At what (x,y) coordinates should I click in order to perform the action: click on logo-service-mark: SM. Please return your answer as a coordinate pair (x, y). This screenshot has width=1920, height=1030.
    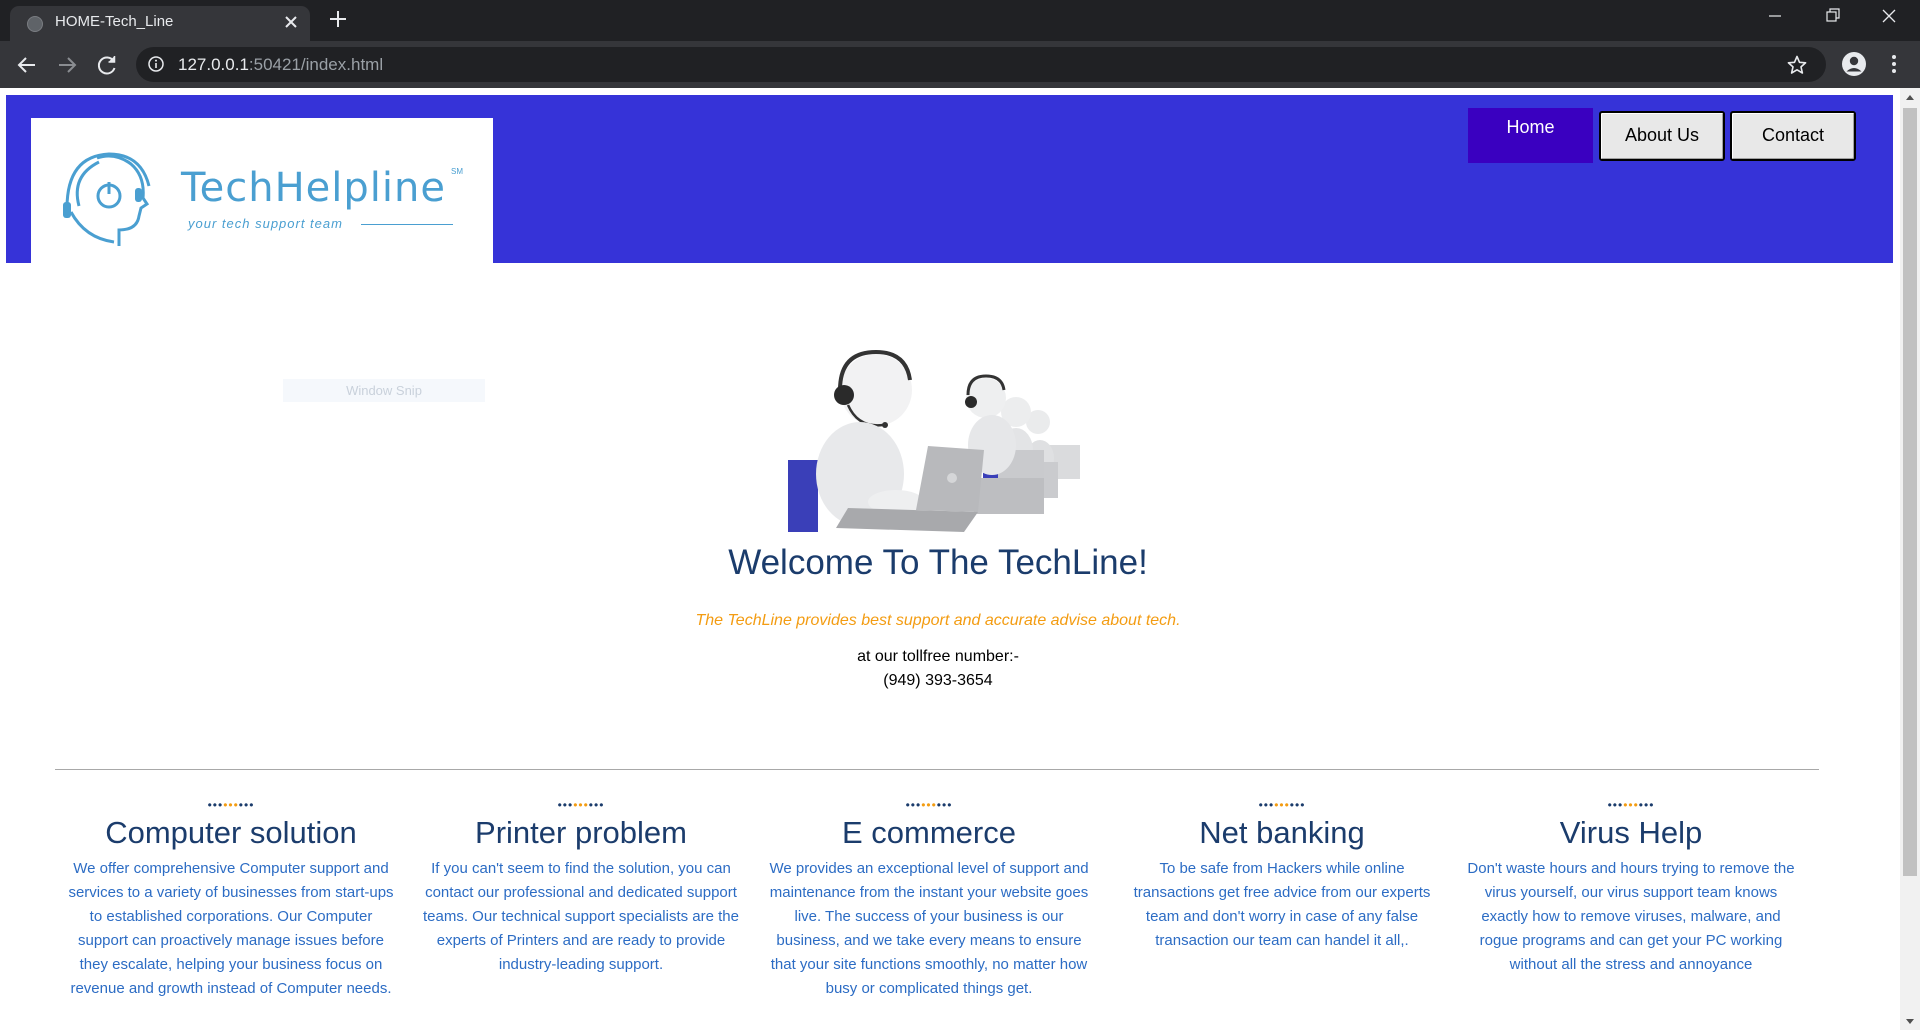
    Looking at the image, I should click on (457, 171).